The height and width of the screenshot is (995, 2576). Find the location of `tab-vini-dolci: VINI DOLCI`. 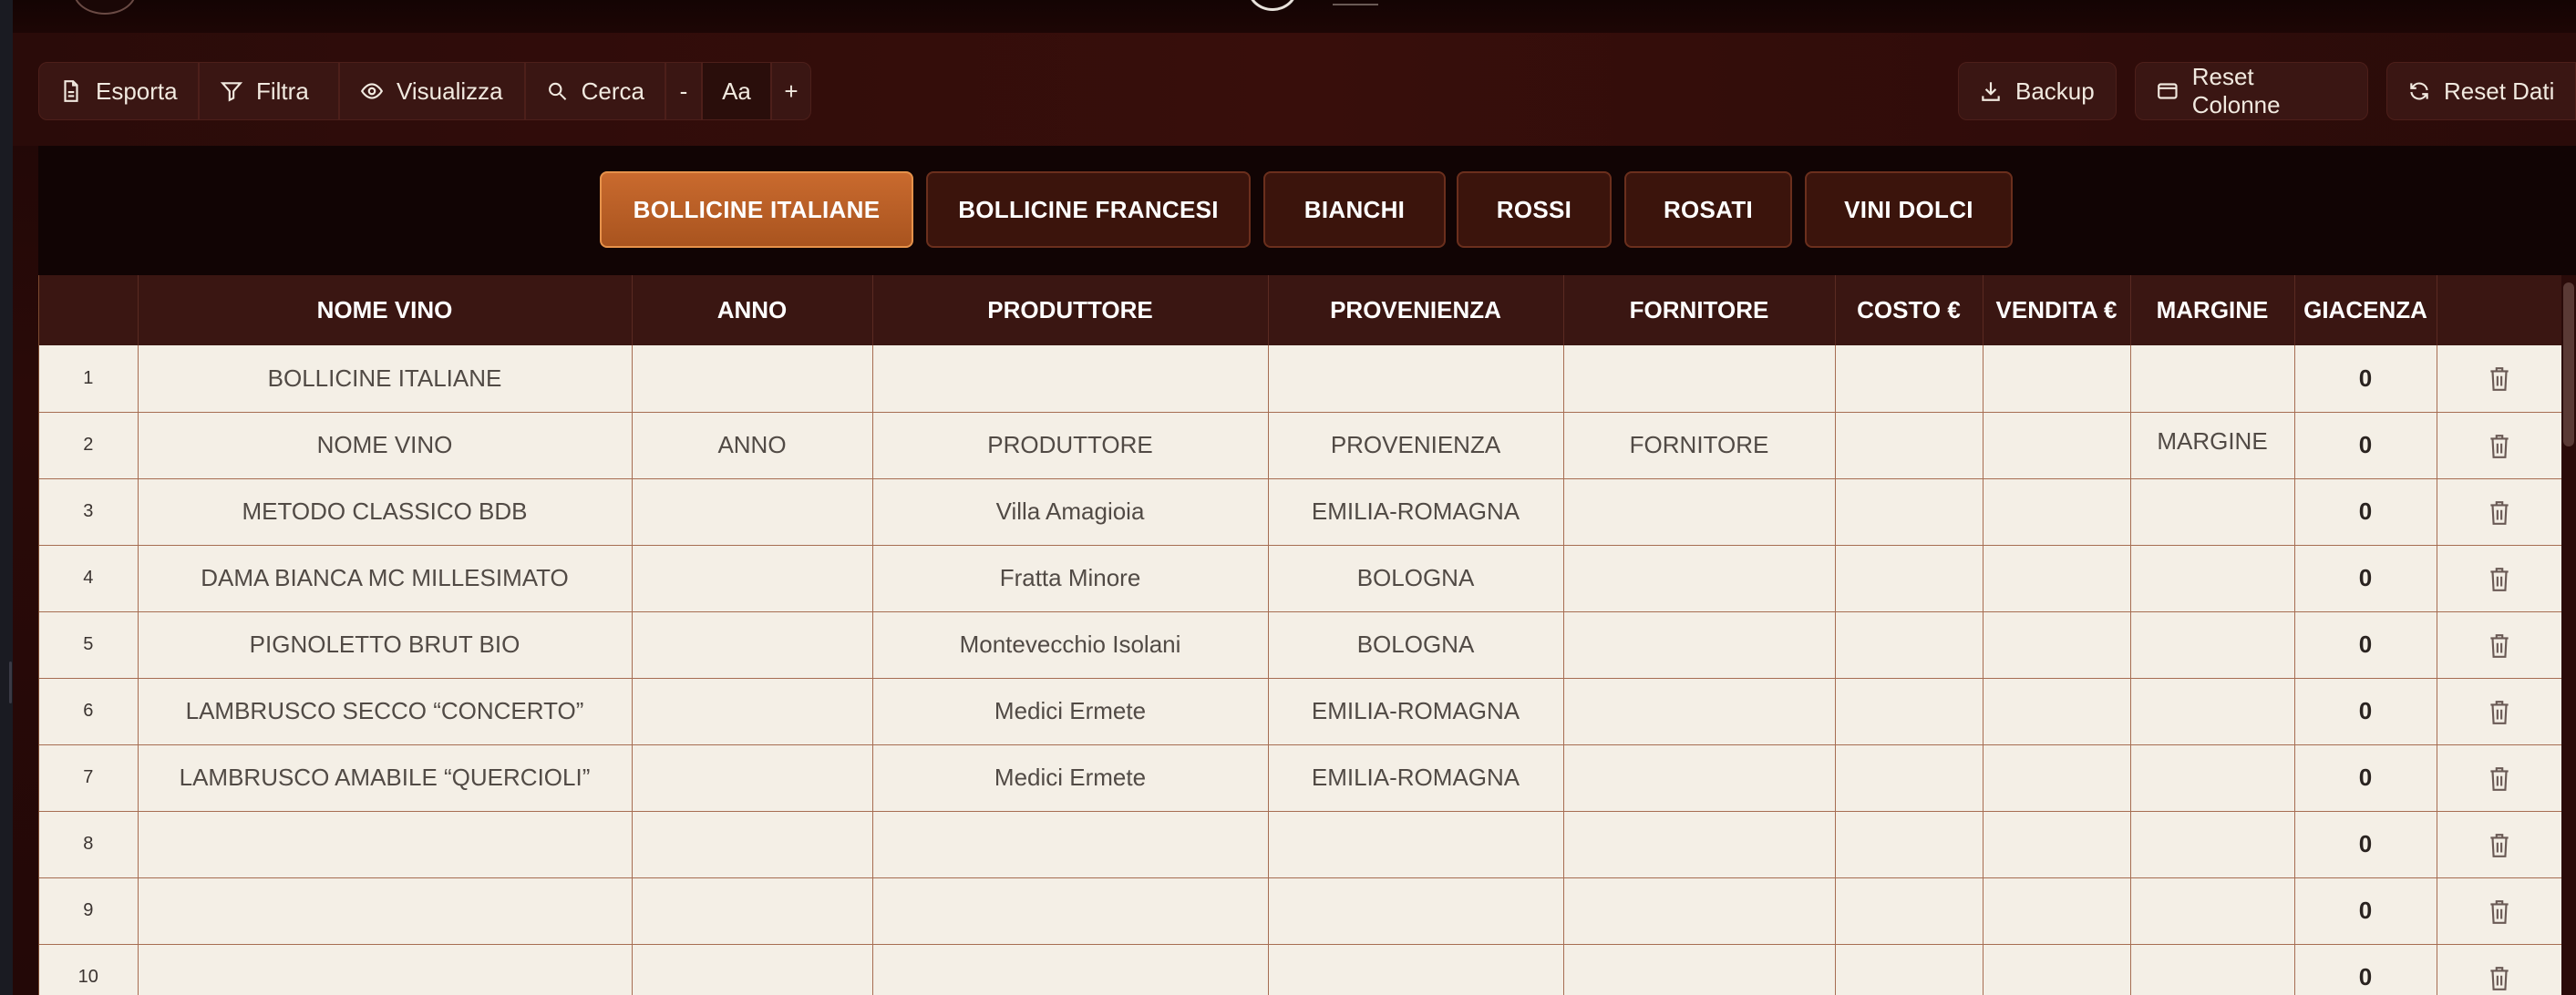

tab-vini-dolci: VINI DOLCI is located at coordinates (1909, 209).